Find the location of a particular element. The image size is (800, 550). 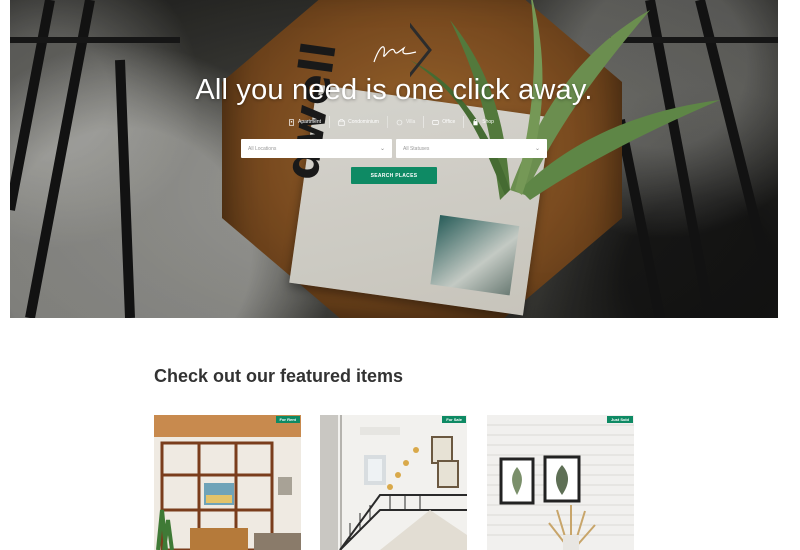

building-icon is located at coordinates (291, 122).